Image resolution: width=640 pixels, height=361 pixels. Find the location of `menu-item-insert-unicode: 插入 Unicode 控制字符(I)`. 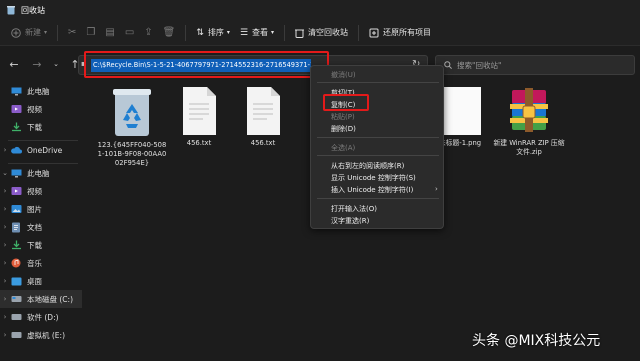

menu-item-insert-unicode: 插入 Unicode 控制字符(I) is located at coordinates (372, 190).